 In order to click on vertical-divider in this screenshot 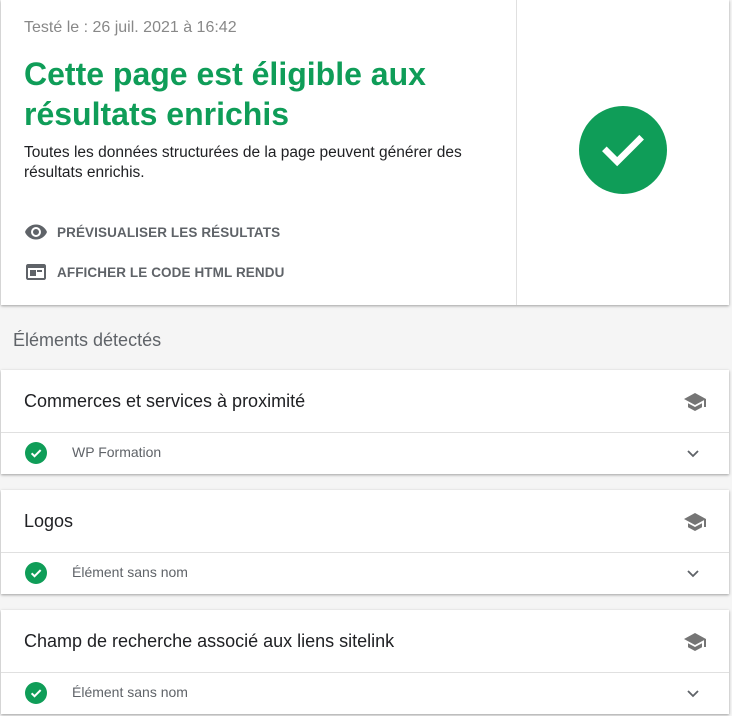, I will do `click(516, 152)`.